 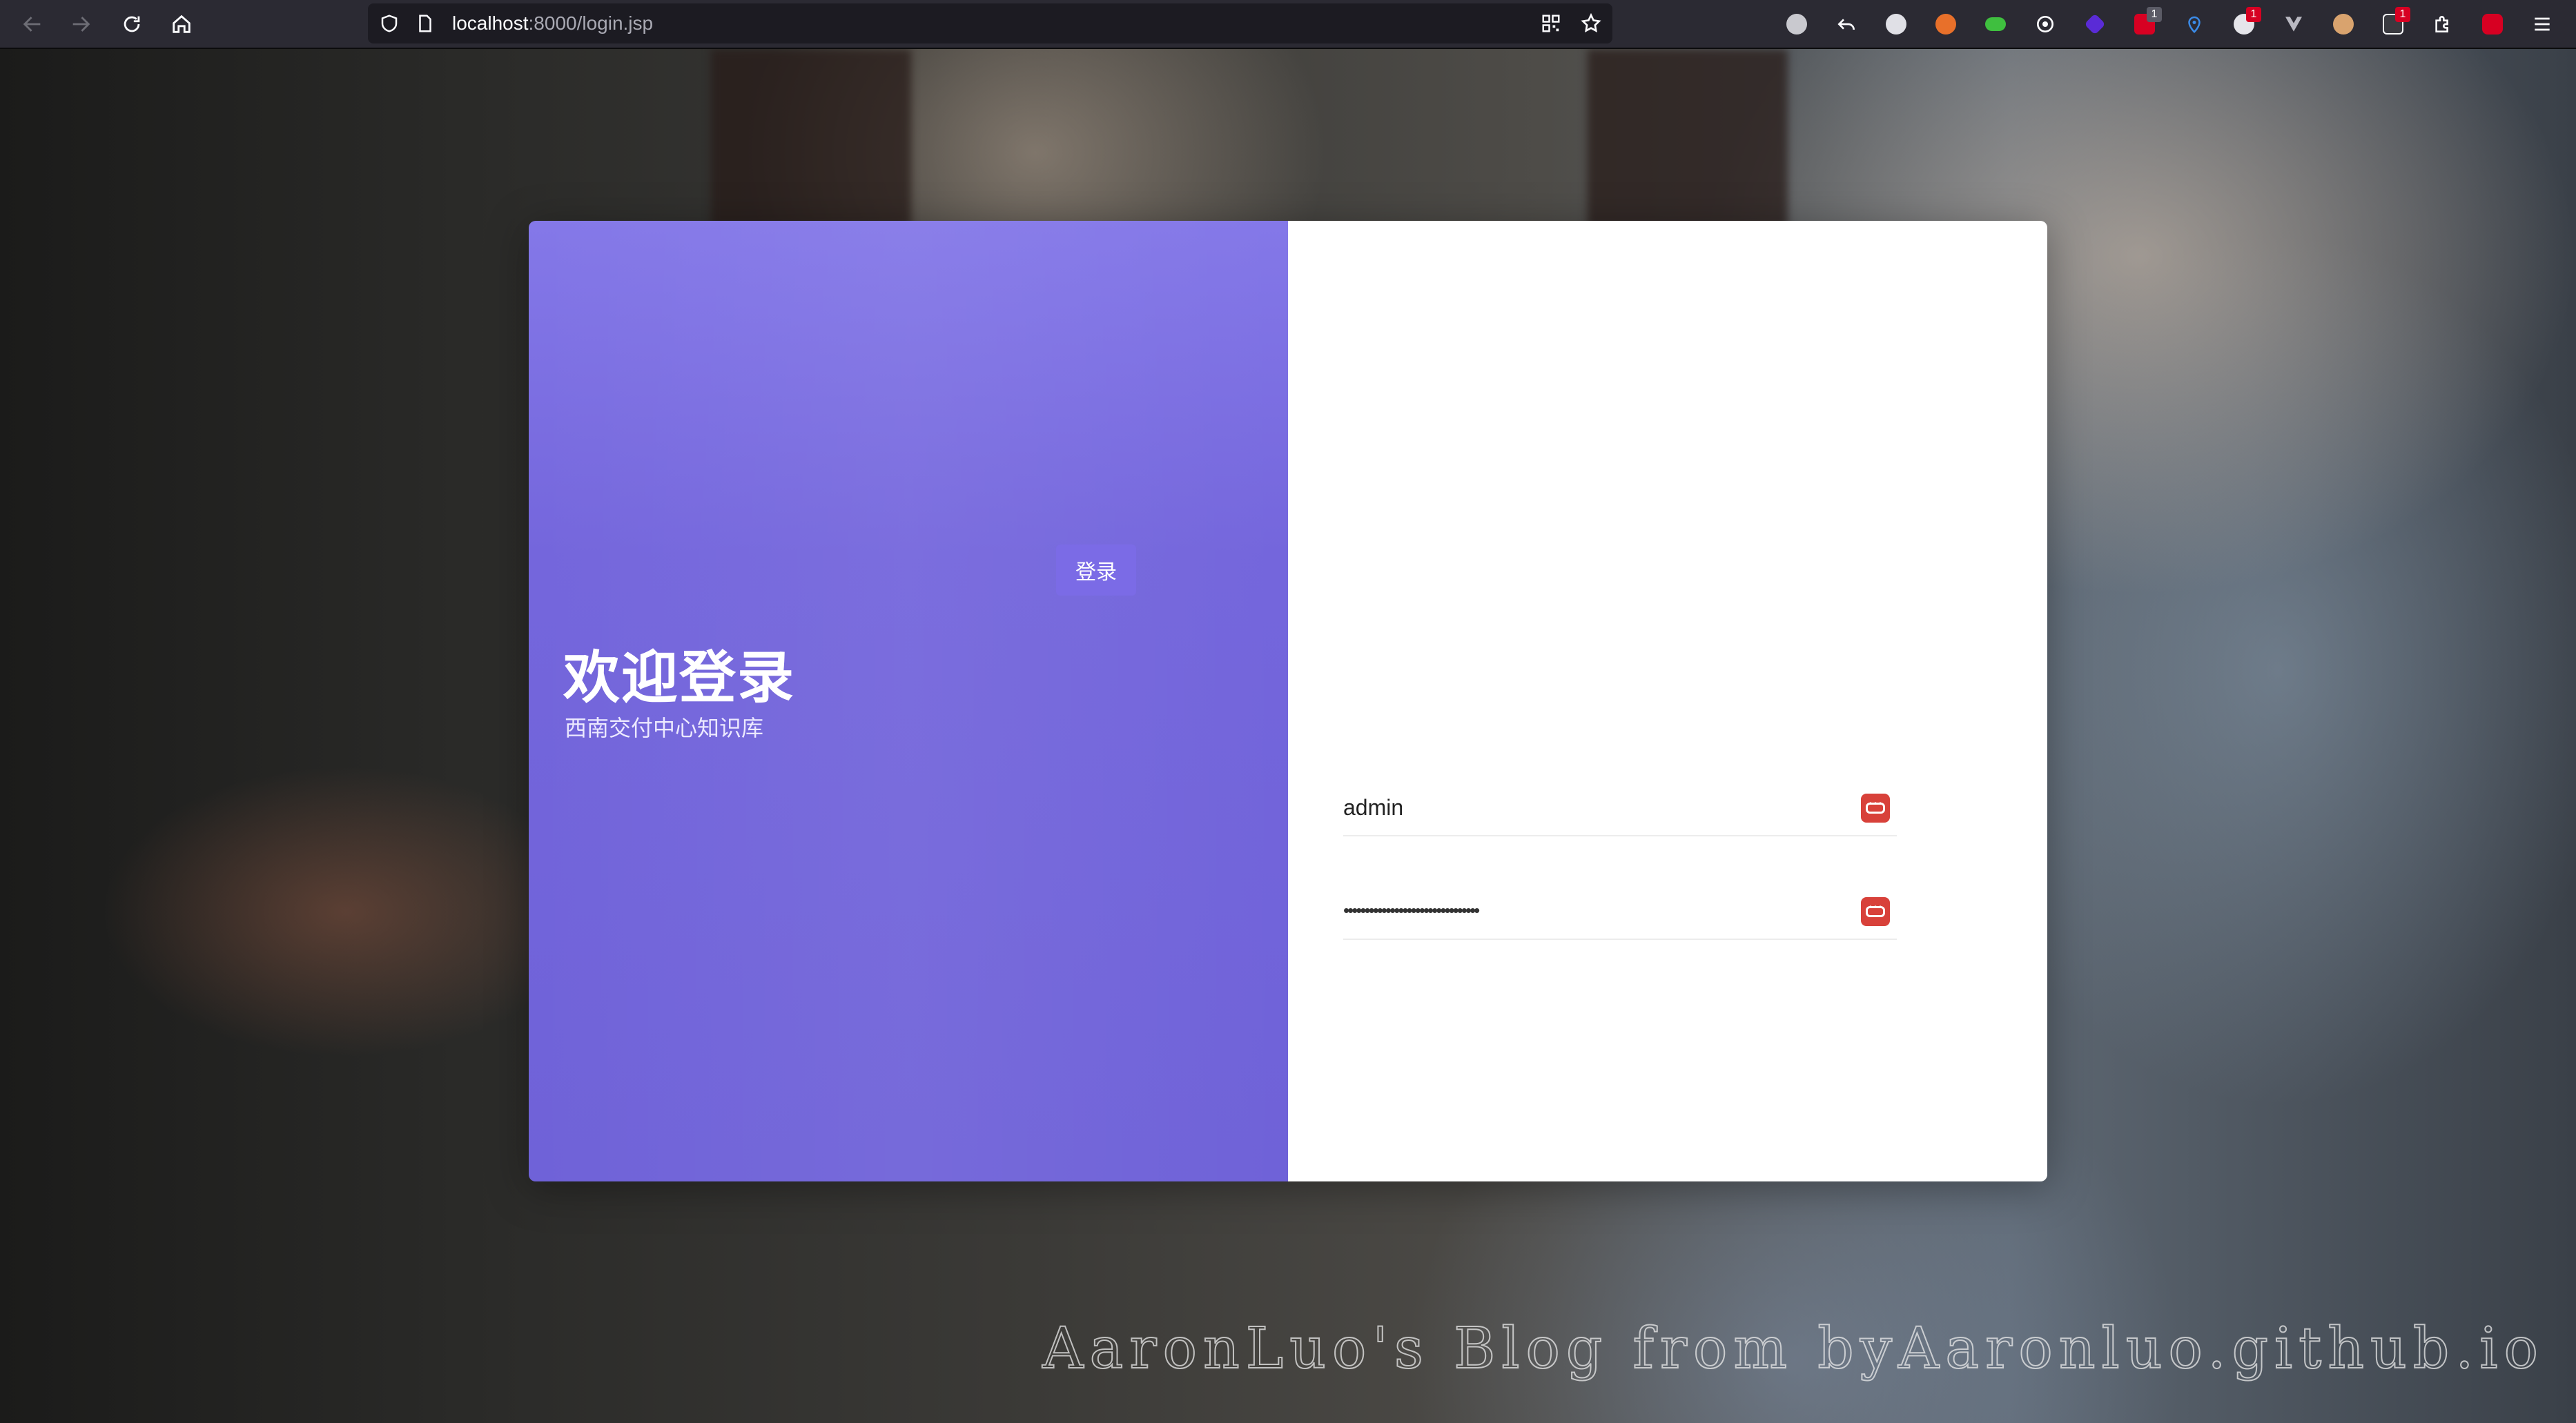 I want to click on password-input: ••••••••••••••••••••••••••••••••, so click(x=1411, y=910).